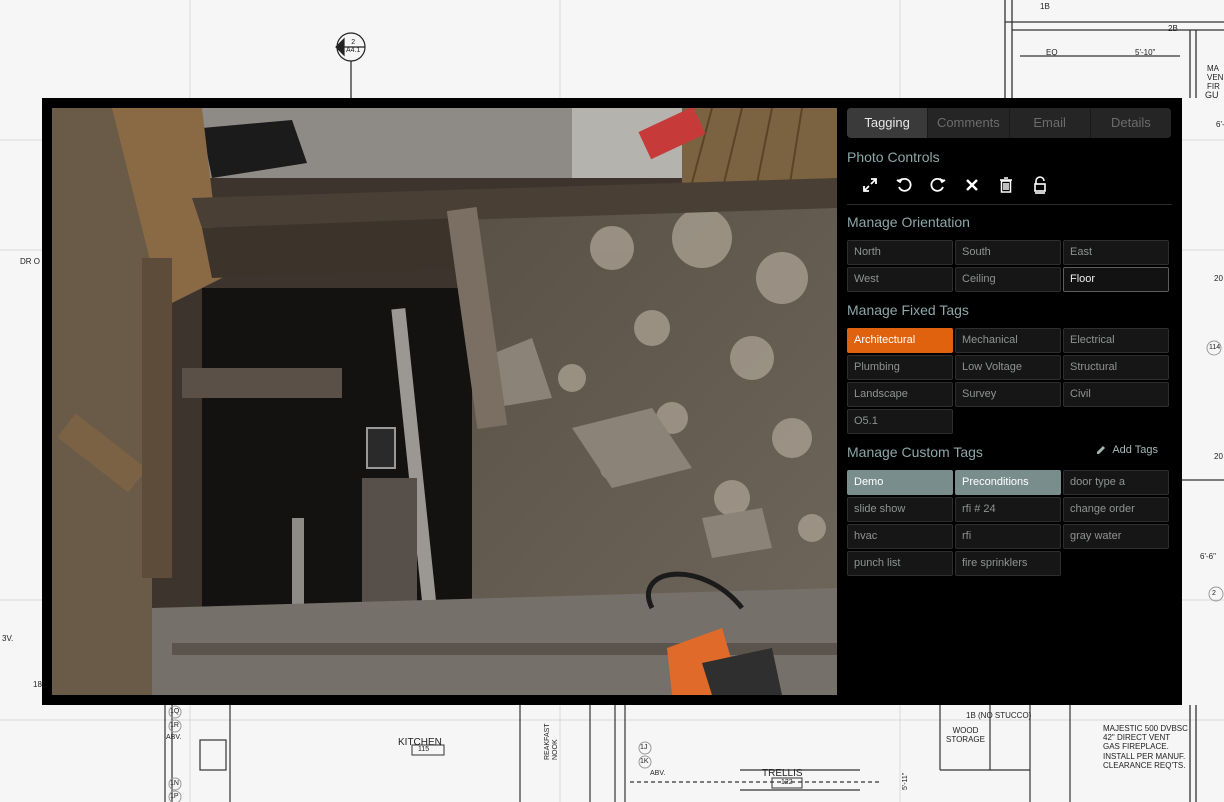  Describe the element at coordinates (658, 773) in the screenshot. I see `bp-label-abv-2: ABV.` at that location.